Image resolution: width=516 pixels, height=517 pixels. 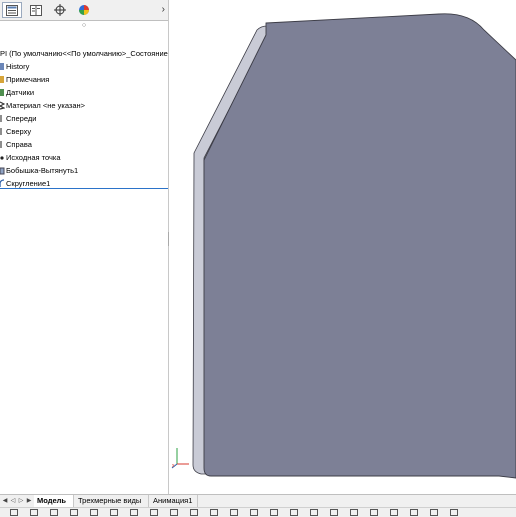 What do you see at coordinates (84, 118) in the screenshot?
I see `tree-item-front-plane: Спереди` at bounding box center [84, 118].